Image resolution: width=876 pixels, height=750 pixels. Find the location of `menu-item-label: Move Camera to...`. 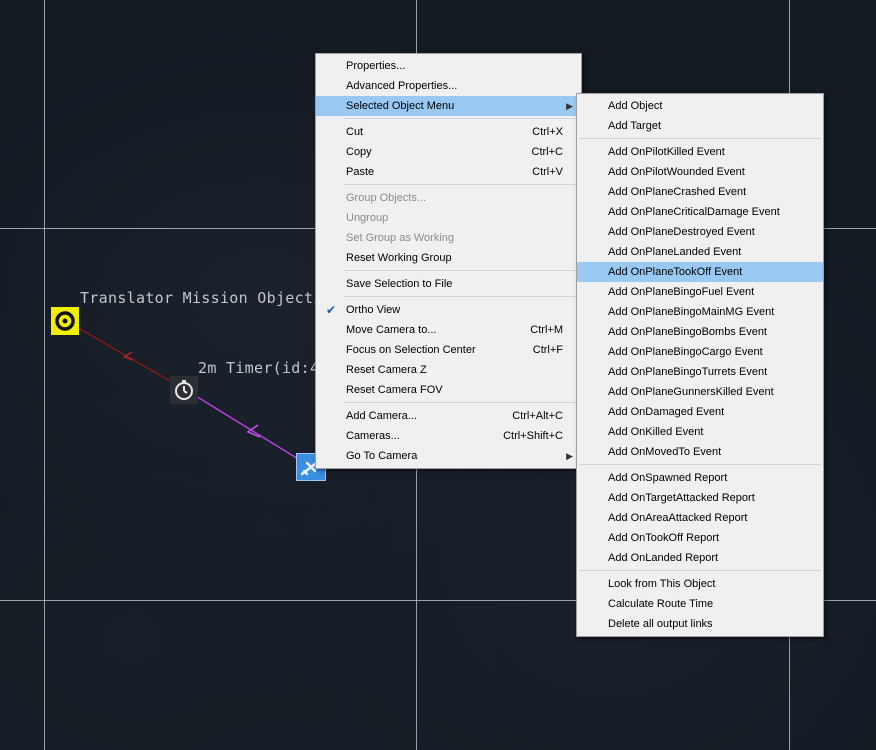

menu-item-label: Move Camera to... is located at coordinates (391, 330).